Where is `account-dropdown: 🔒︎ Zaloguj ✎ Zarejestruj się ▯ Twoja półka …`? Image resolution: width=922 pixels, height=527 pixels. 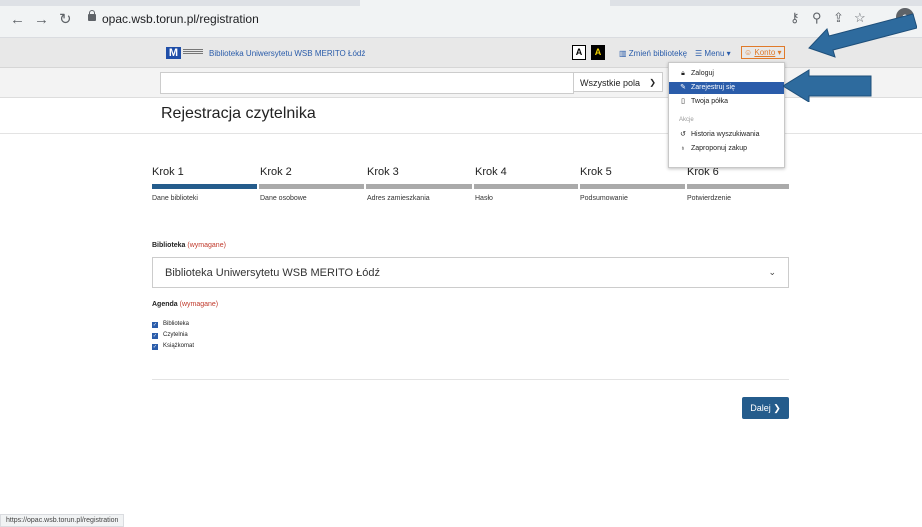
account-dropdown: 🔒︎ Zaloguj ✎ Zarejestruj się ▯ Twoja półka … is located at coordinates (726, 115).